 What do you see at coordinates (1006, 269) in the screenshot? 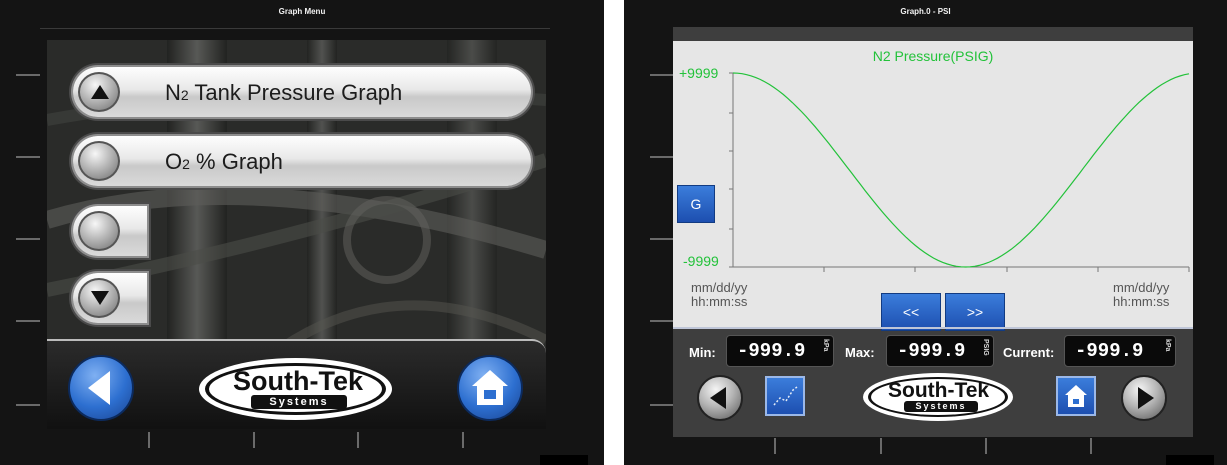
I see `x-ticks` at bounding box center [1006, 269].